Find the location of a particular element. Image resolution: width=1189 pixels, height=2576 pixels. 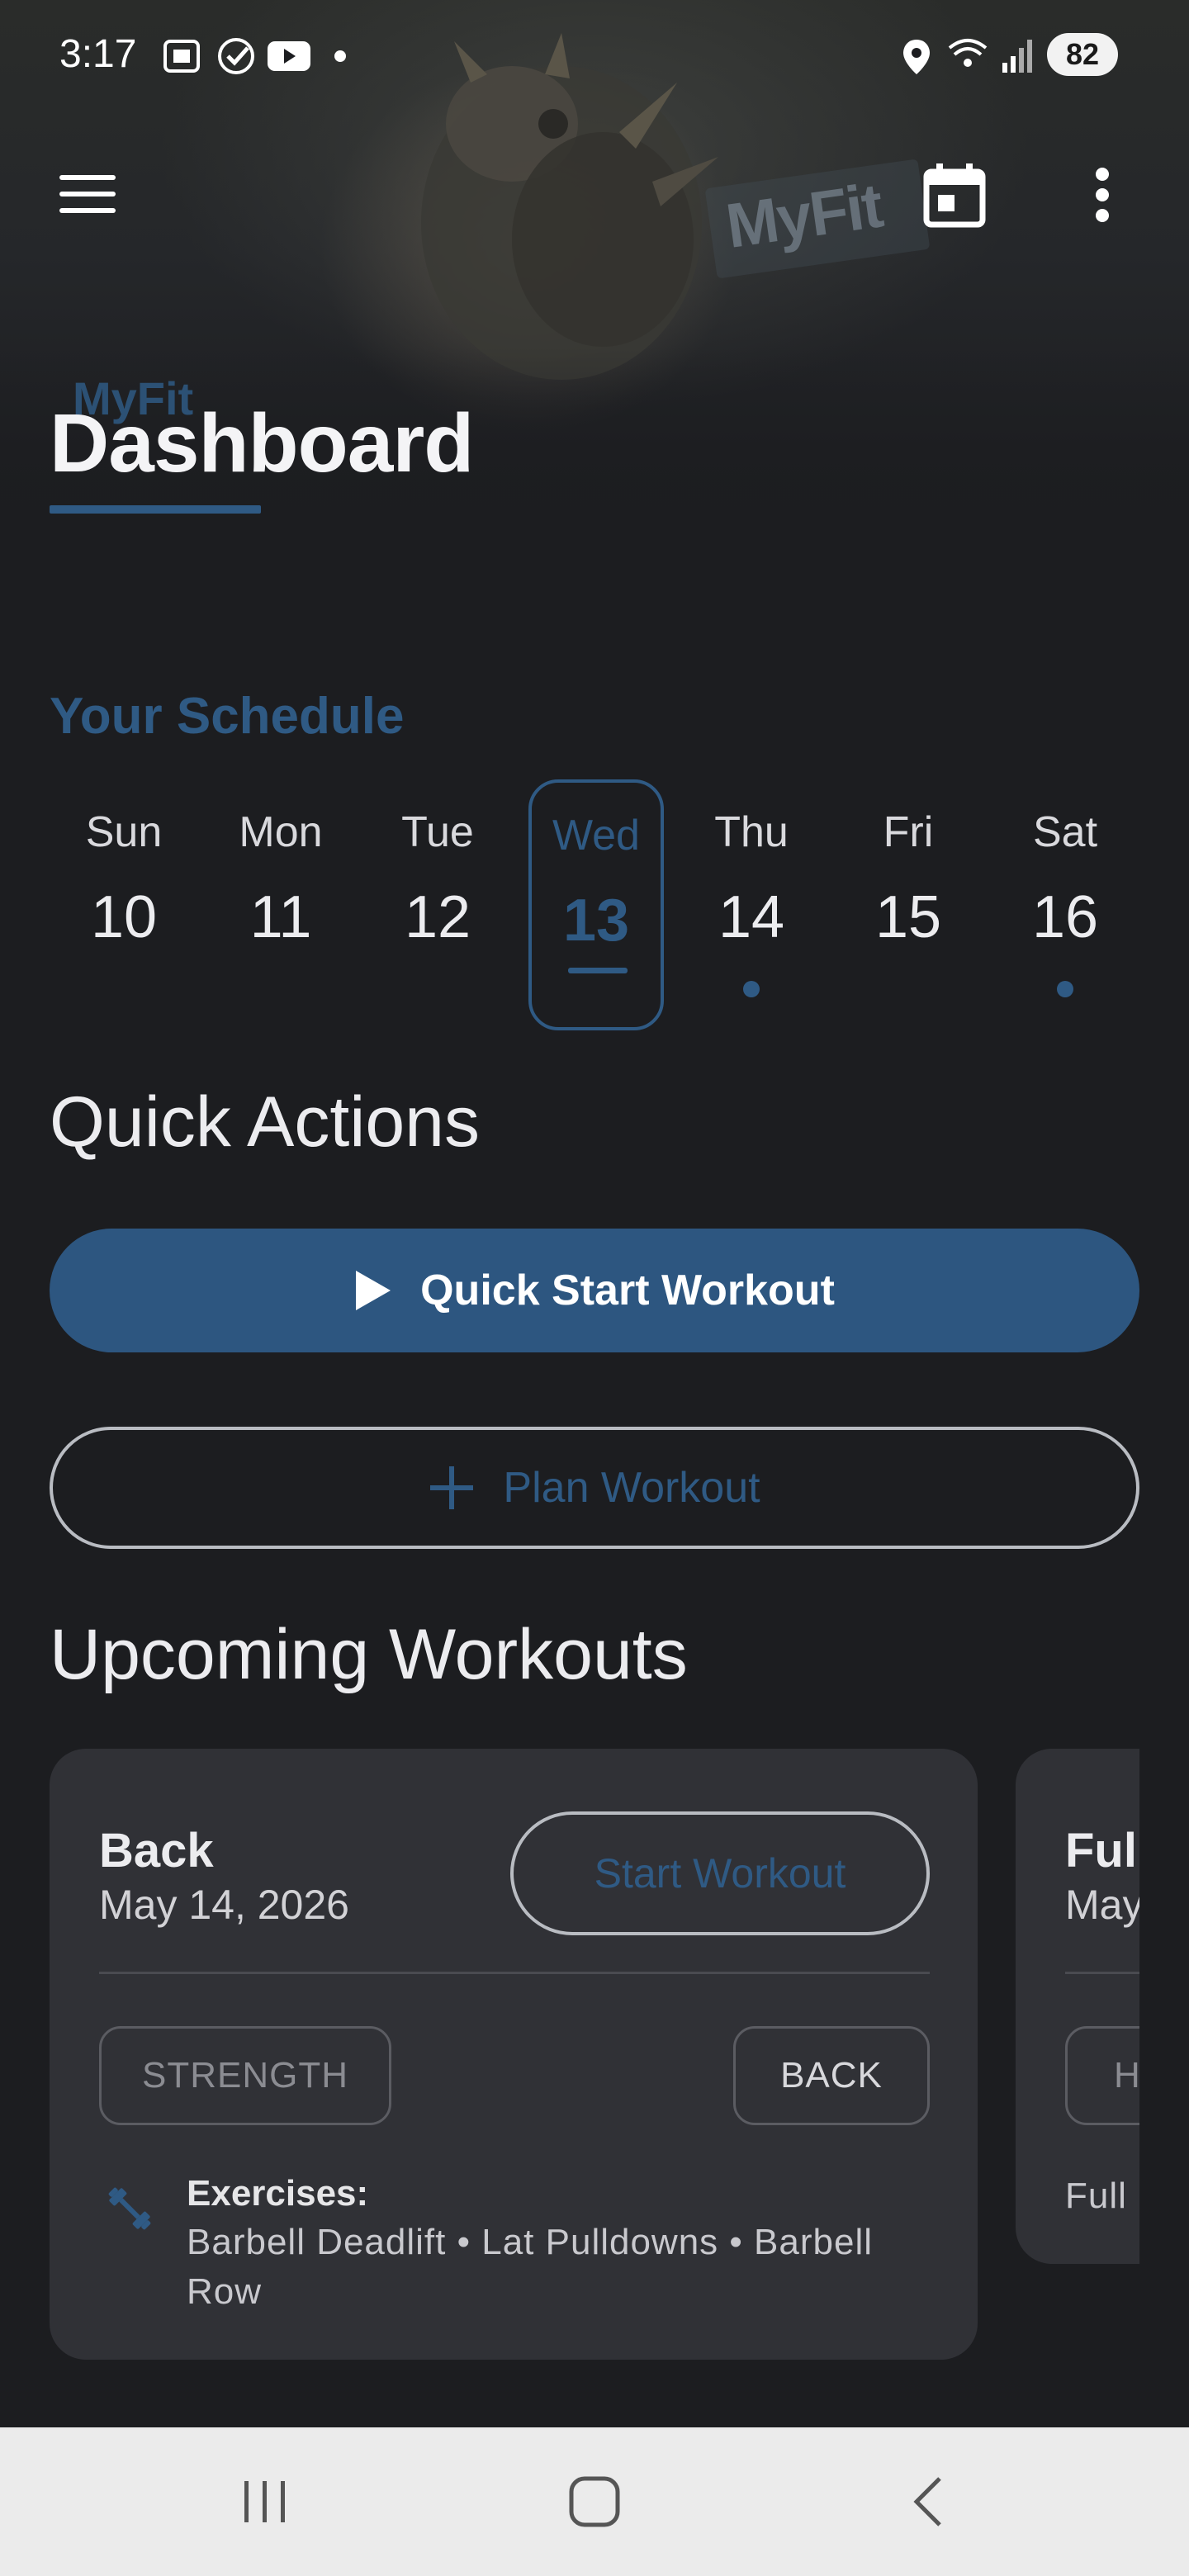

schedule-day-thu: Thu 14 is located at coordinates (751, 900).